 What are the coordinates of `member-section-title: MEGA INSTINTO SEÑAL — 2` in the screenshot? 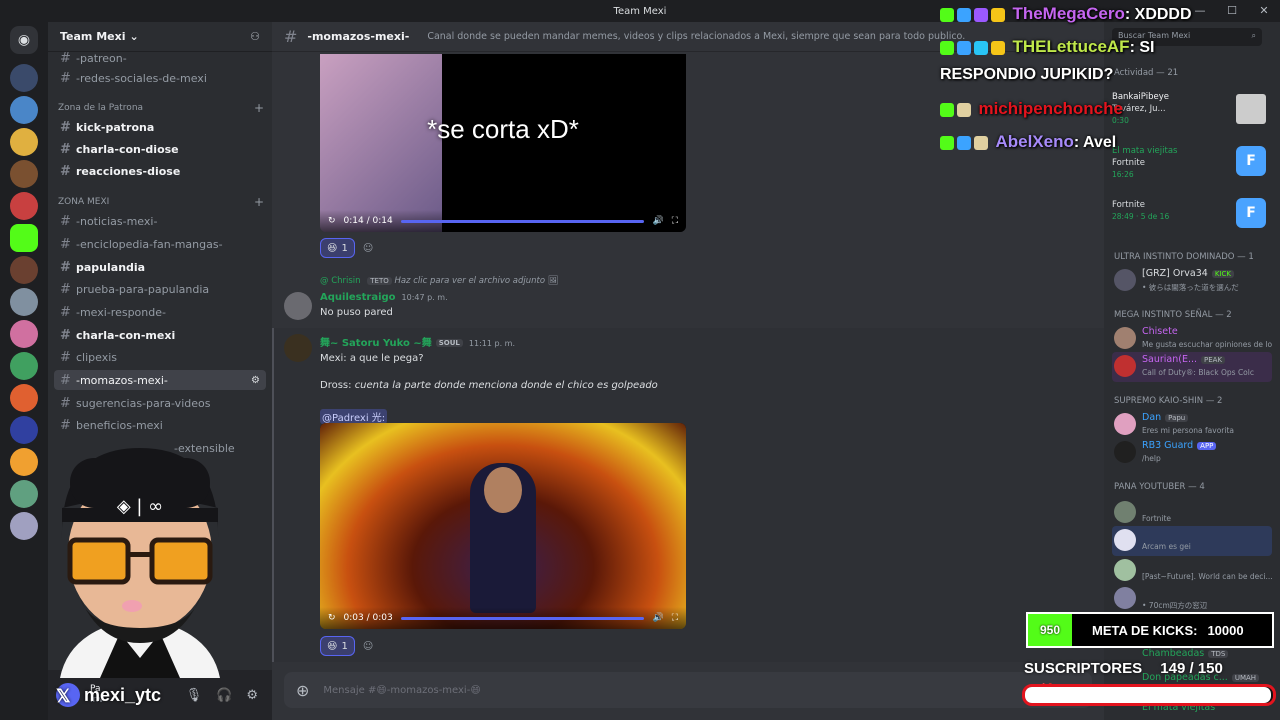 It's located at (1173, 315).